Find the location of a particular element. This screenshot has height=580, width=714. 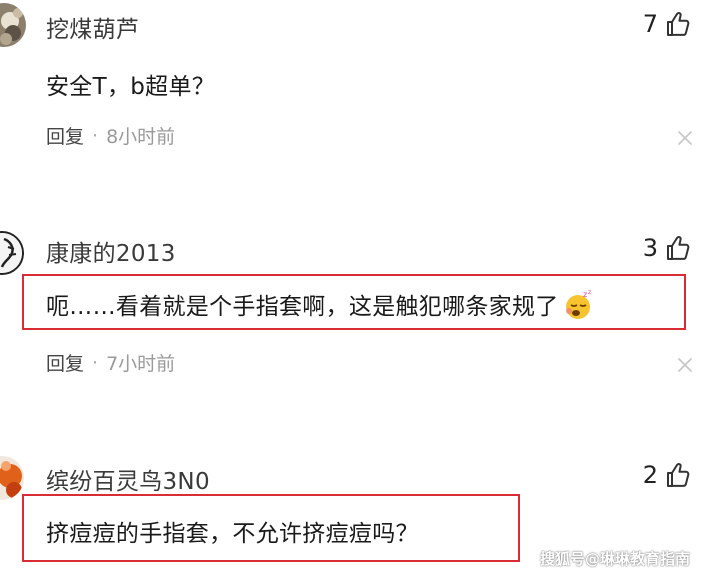

username: 康康的2013 is located at coordinates (111, 251).